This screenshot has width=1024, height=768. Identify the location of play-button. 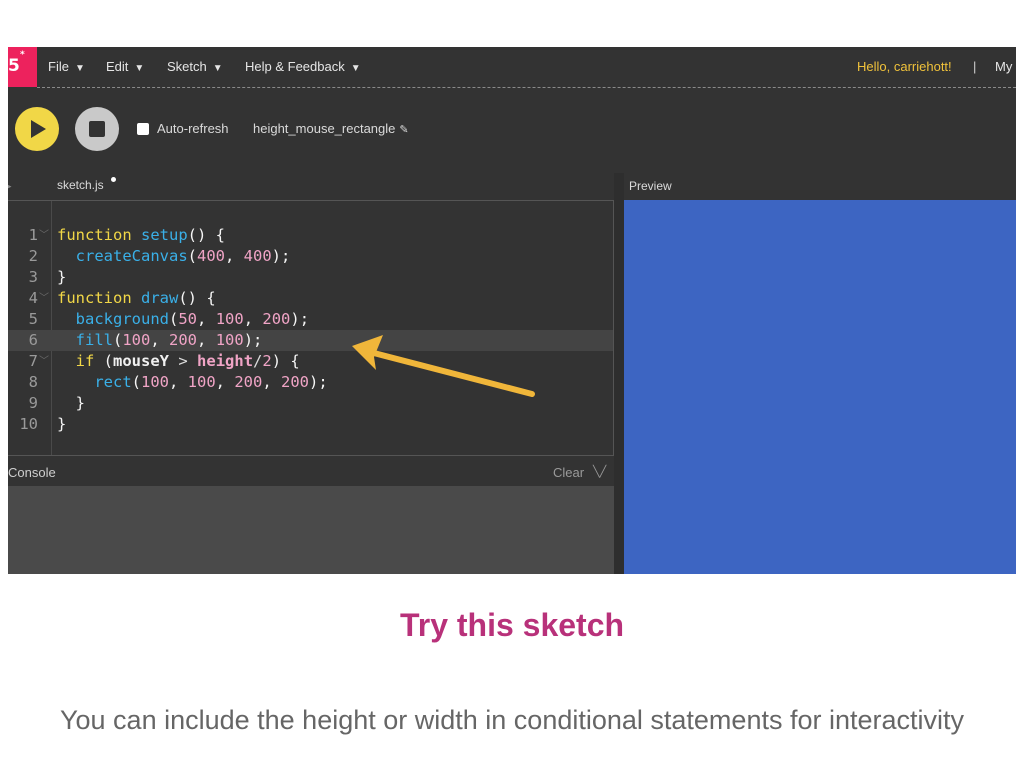
(37, 129).